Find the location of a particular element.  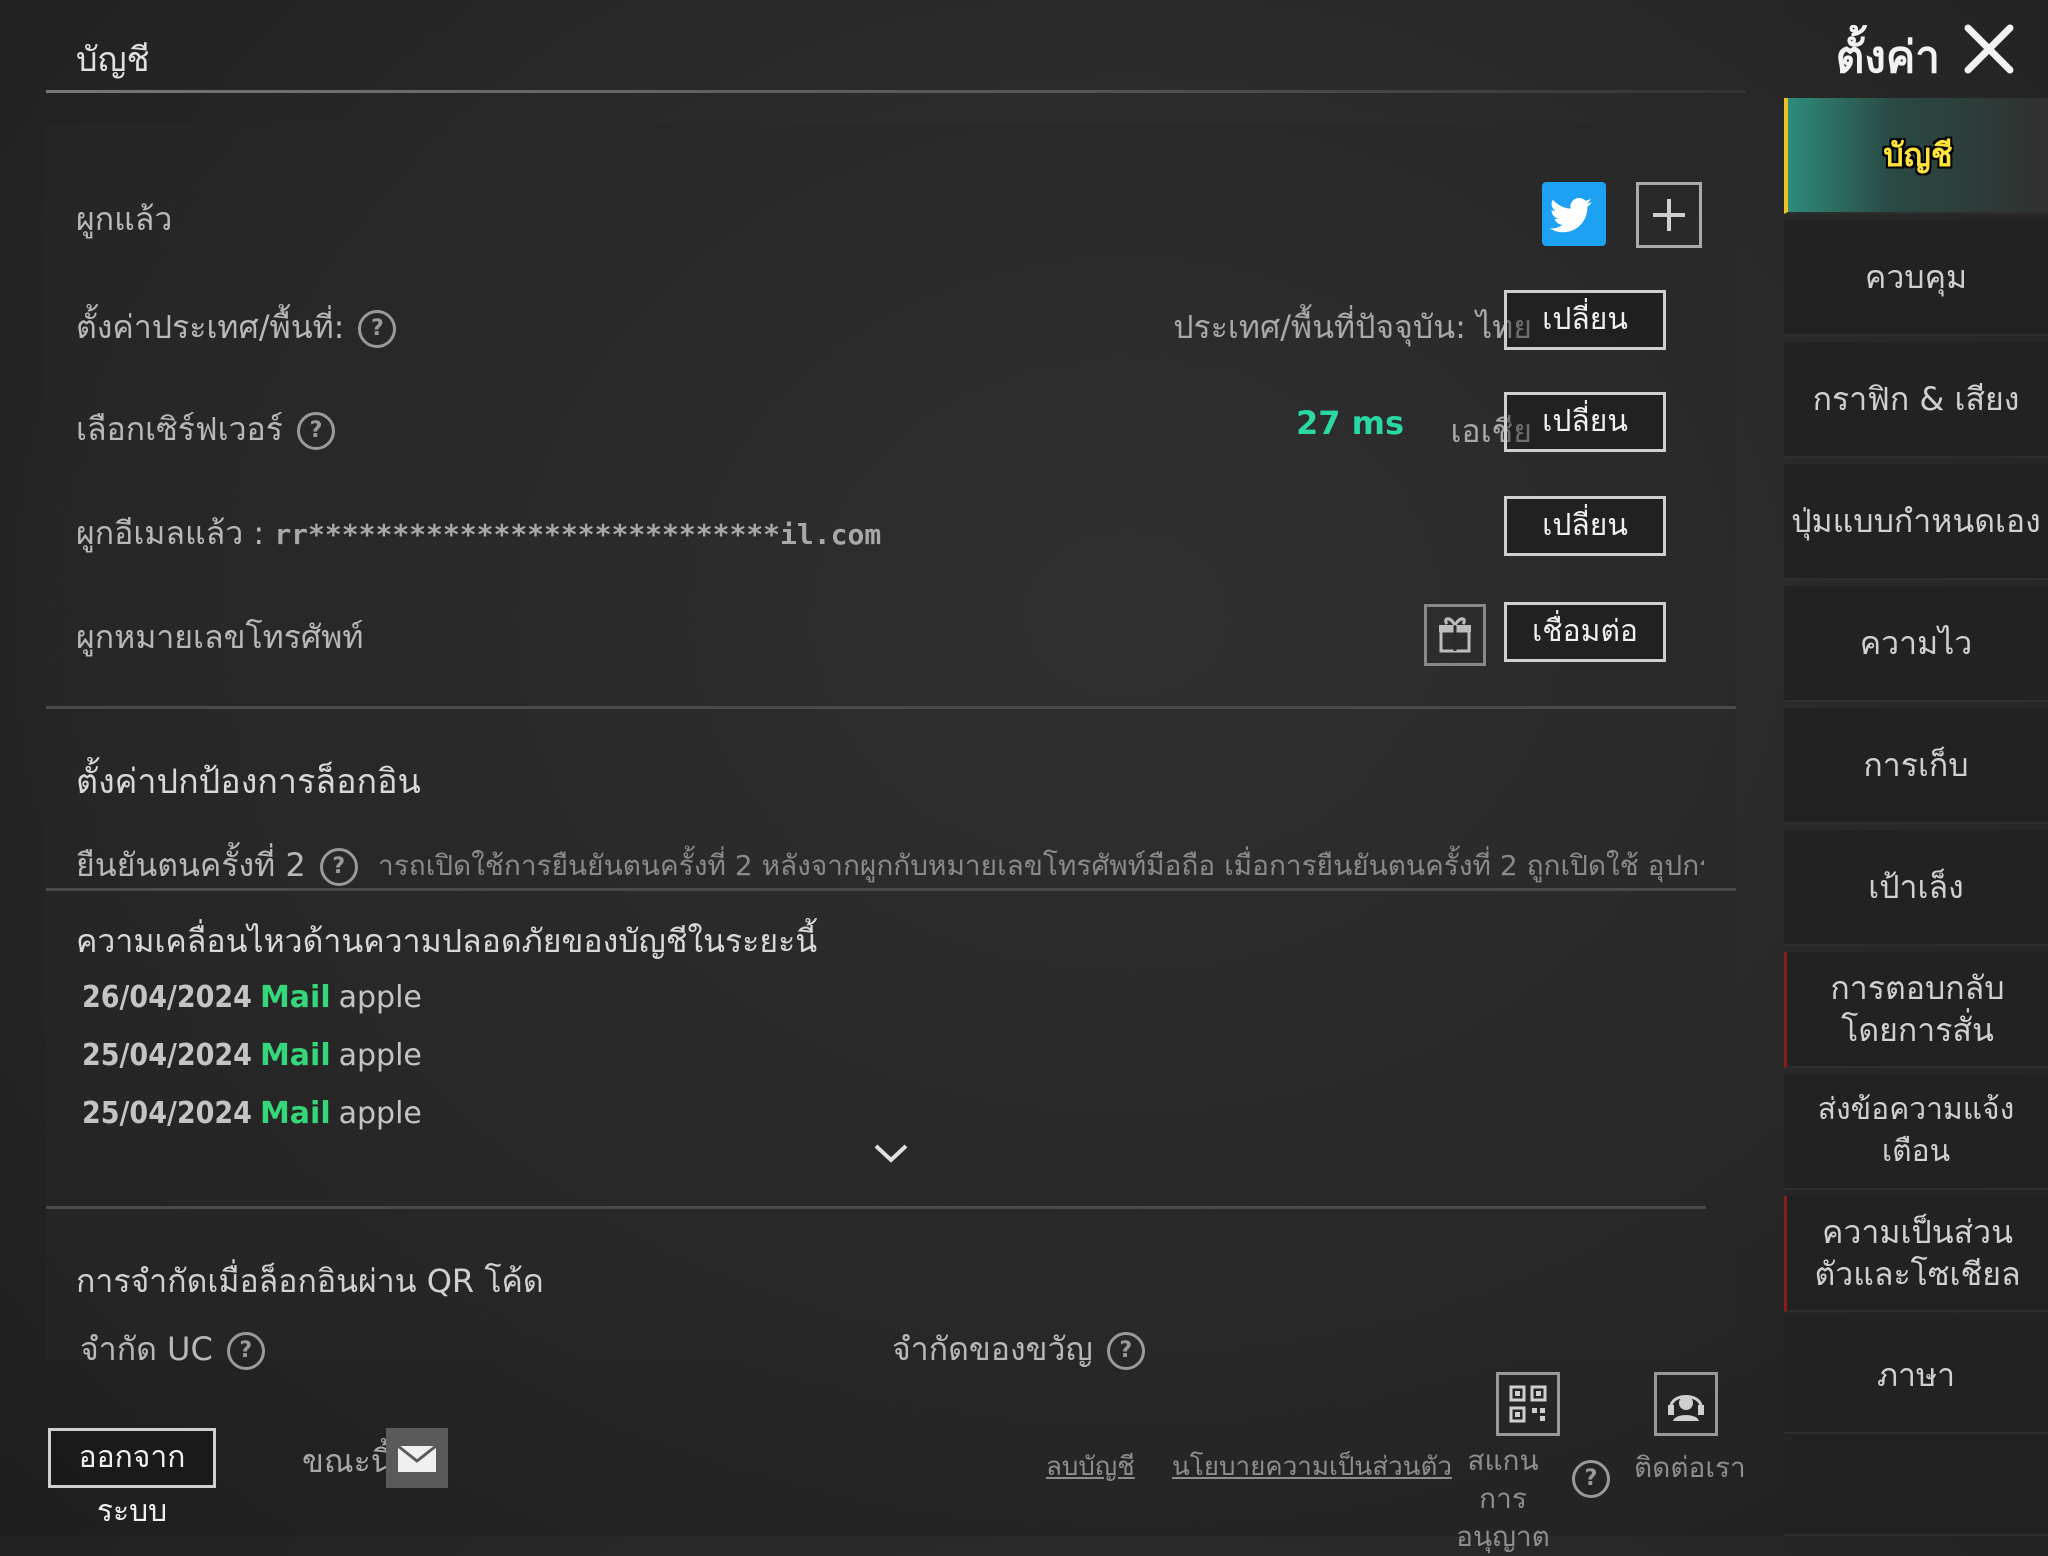

tab-controls: ควบคุม is located at coordinates (1916, 278).